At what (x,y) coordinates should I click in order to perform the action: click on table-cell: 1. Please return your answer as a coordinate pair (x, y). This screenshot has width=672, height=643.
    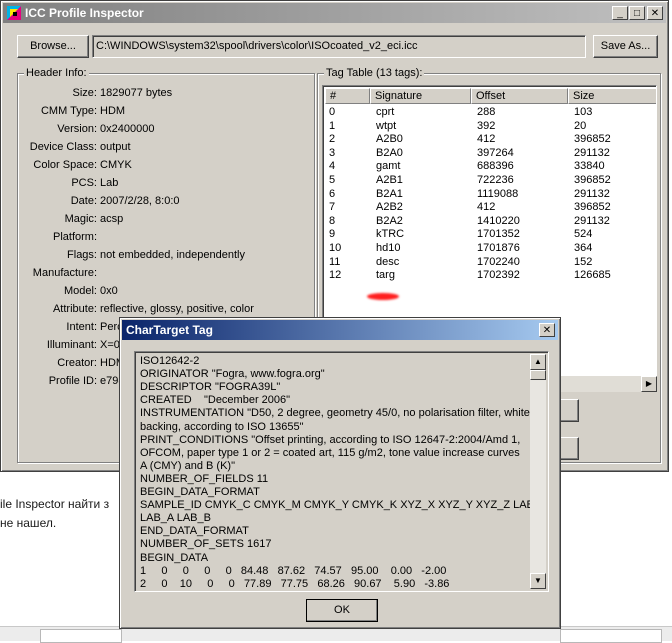
    Looking at the image, I should click on (332, 125).